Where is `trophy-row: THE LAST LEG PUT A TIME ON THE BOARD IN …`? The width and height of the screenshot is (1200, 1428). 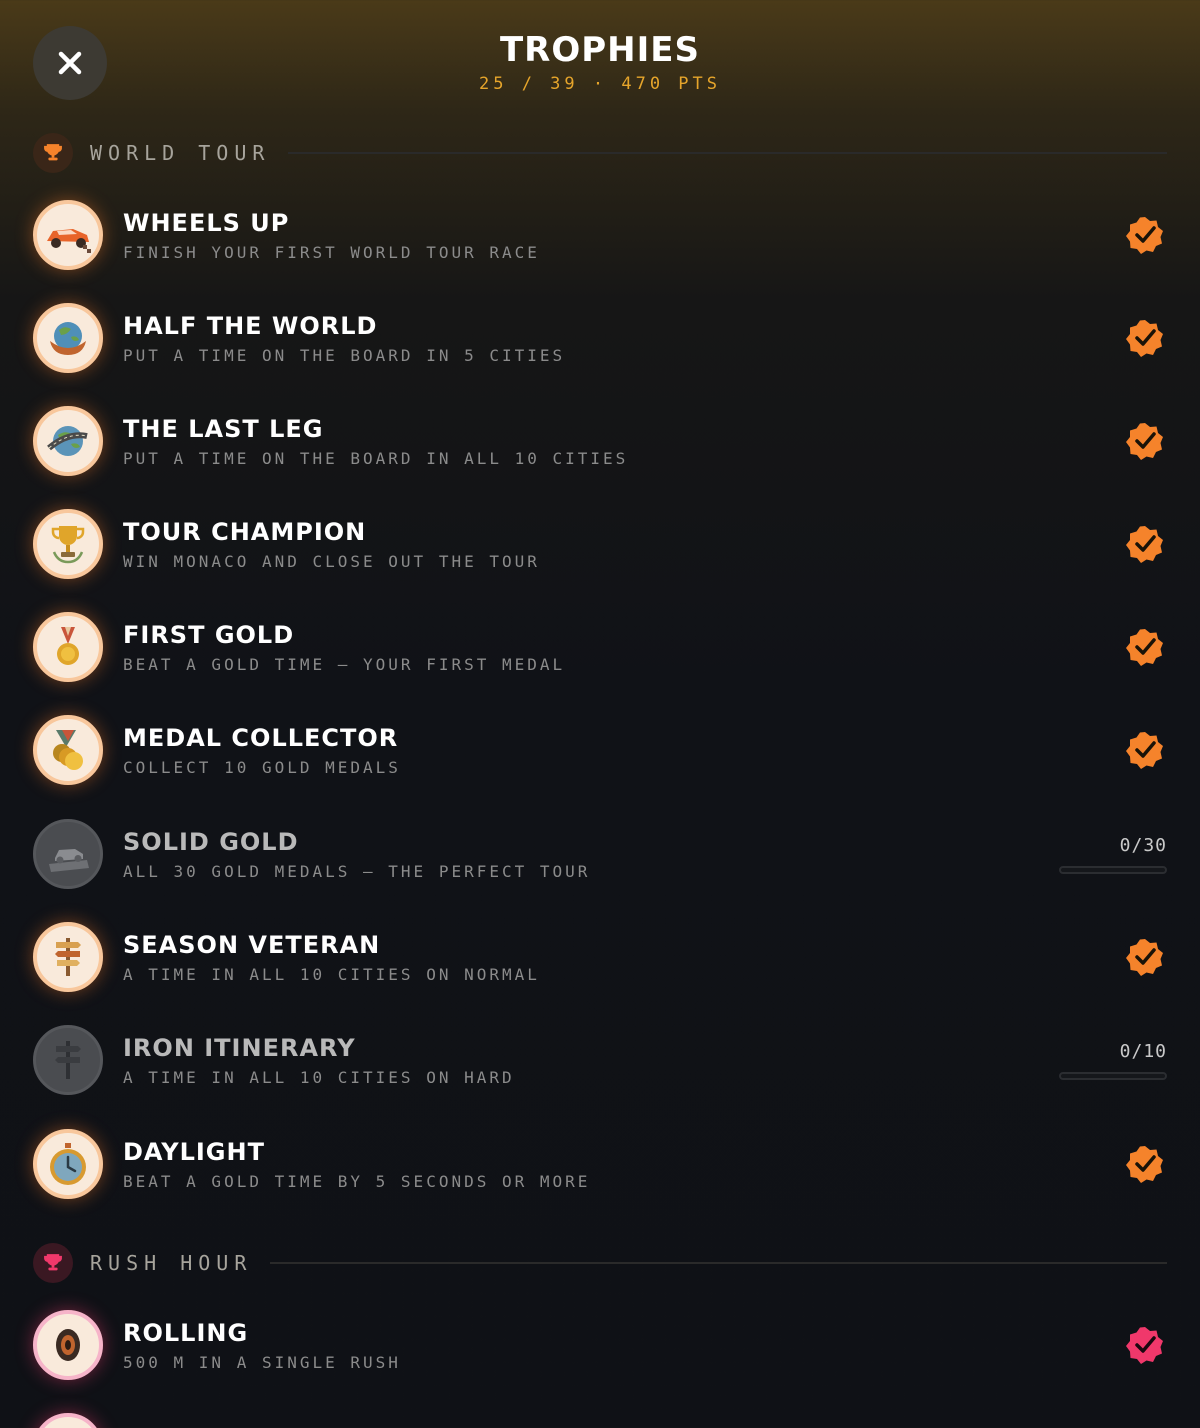
trophy-row: THE LAST LEG PUT A TIME ON THE BOARD IN … is located at coordinates (600, 441).